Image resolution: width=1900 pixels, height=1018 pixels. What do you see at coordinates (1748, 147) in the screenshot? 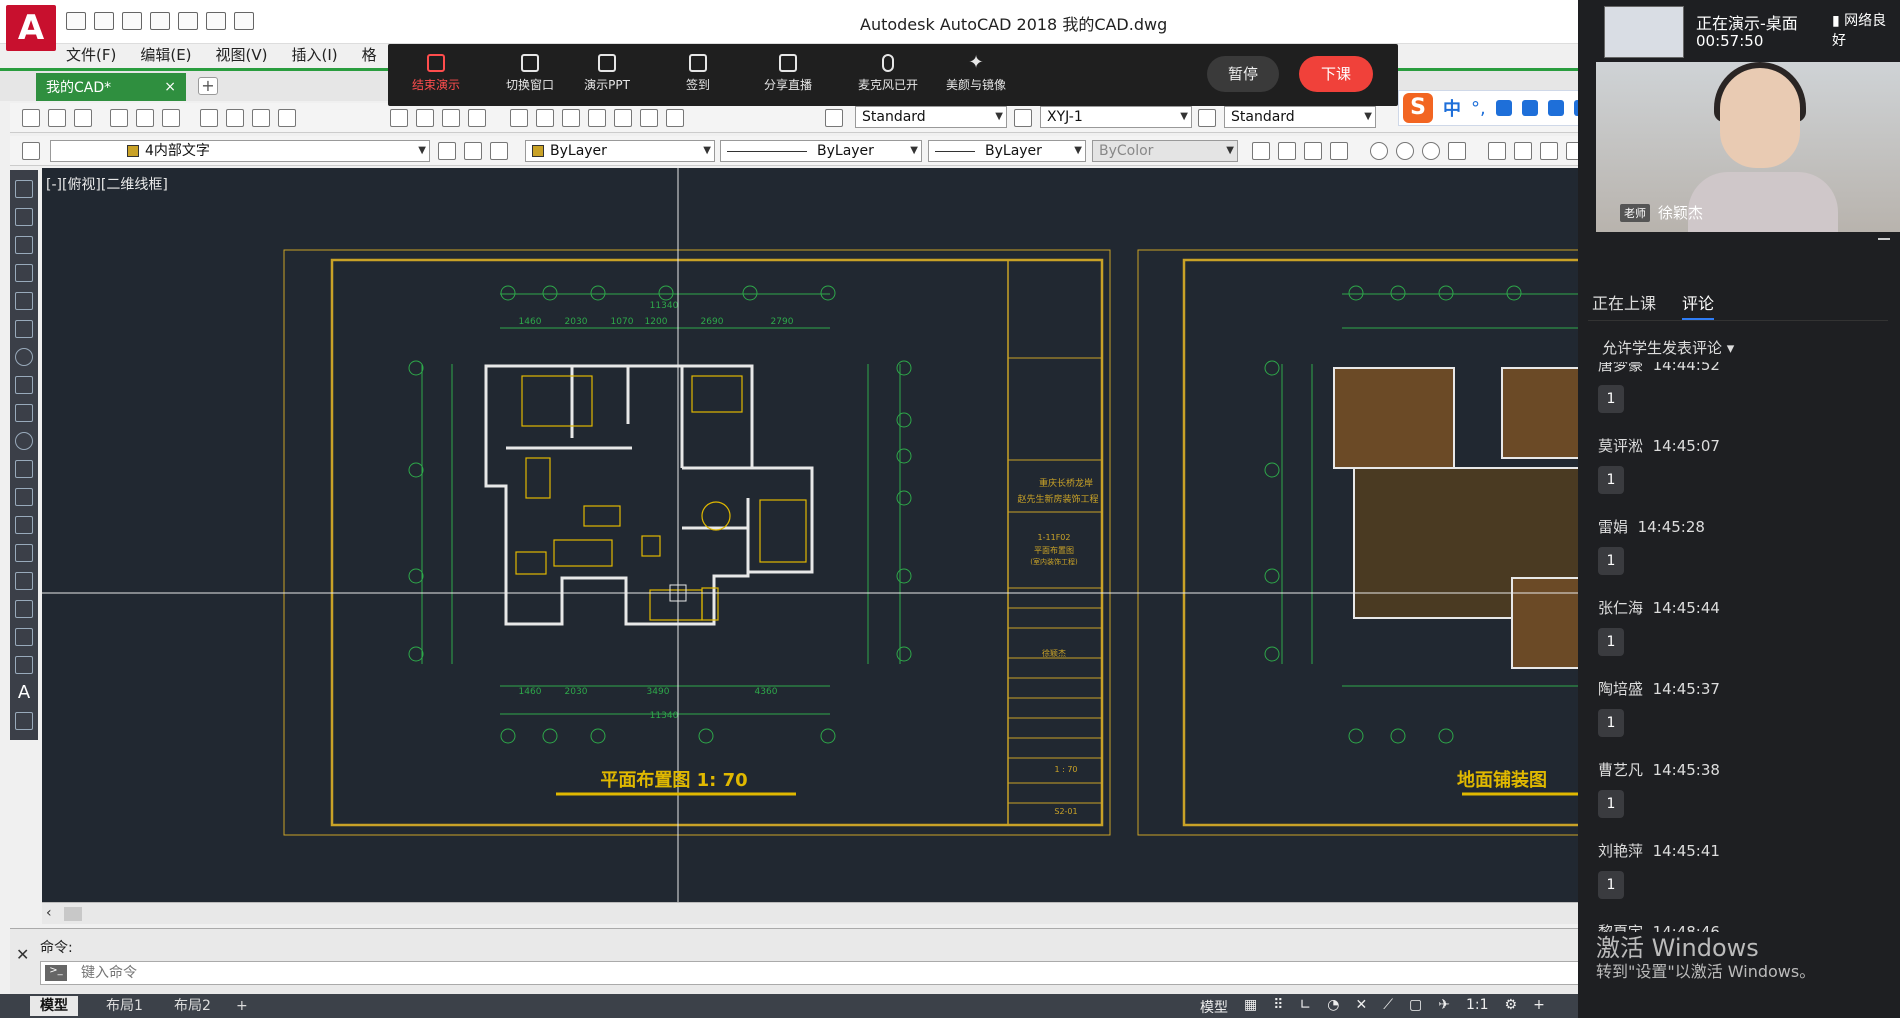
I see `teacher-video: 老师 徐颖杰` at bounding box center [1748, 147].